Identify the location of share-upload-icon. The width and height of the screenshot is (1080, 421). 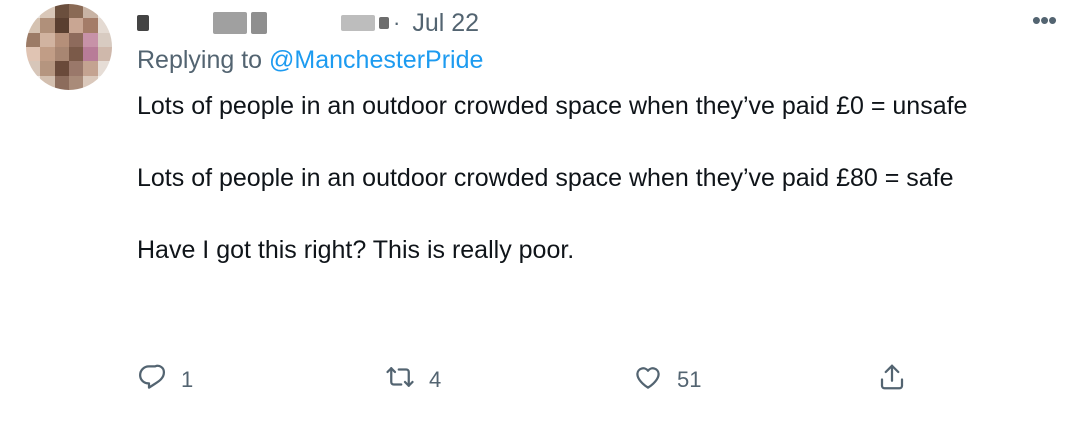
(892, 380).